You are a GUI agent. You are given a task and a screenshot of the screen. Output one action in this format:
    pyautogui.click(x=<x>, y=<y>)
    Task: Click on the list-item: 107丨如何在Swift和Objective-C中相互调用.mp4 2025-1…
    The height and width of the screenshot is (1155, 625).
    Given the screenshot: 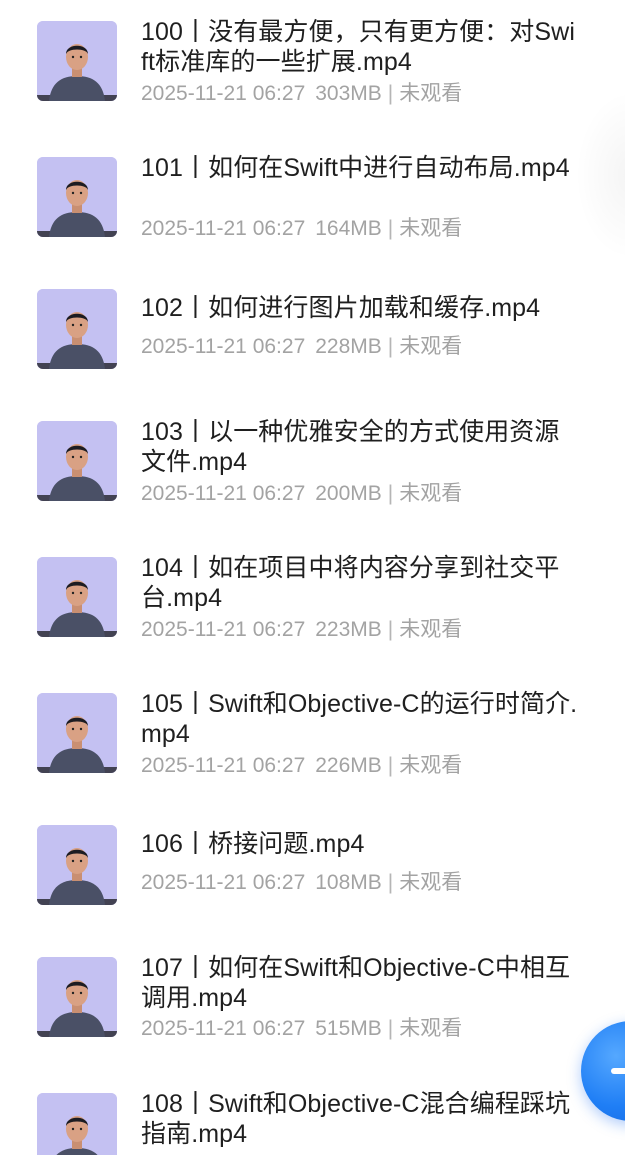 What is the action you would take?
    pyautogui.click(x=300, y=991)
    